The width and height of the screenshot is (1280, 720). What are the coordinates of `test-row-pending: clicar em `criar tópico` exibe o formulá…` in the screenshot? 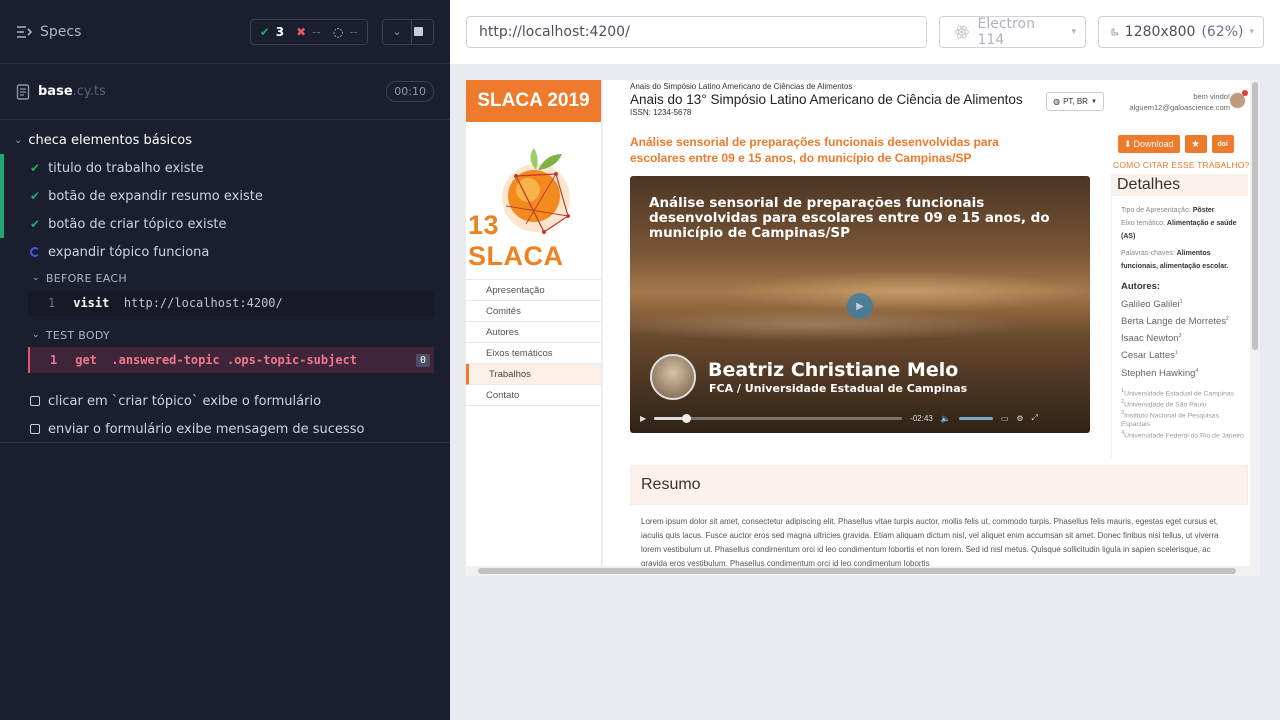 It's located at (225, 401).